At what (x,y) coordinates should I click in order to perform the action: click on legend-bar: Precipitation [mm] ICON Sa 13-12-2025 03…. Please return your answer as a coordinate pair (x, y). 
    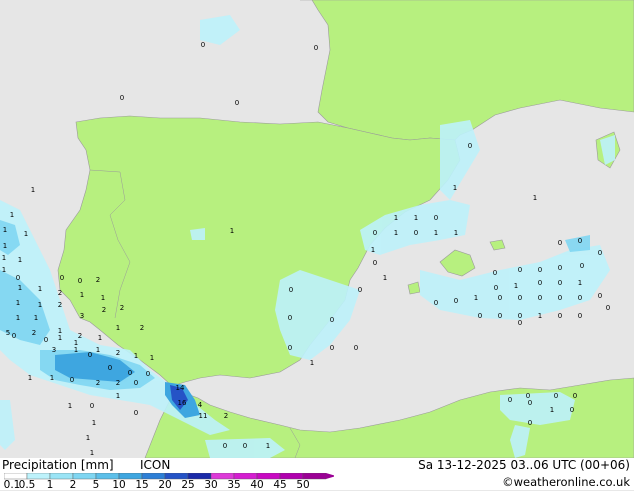
    Looking at the image, I should click on (317, 474).